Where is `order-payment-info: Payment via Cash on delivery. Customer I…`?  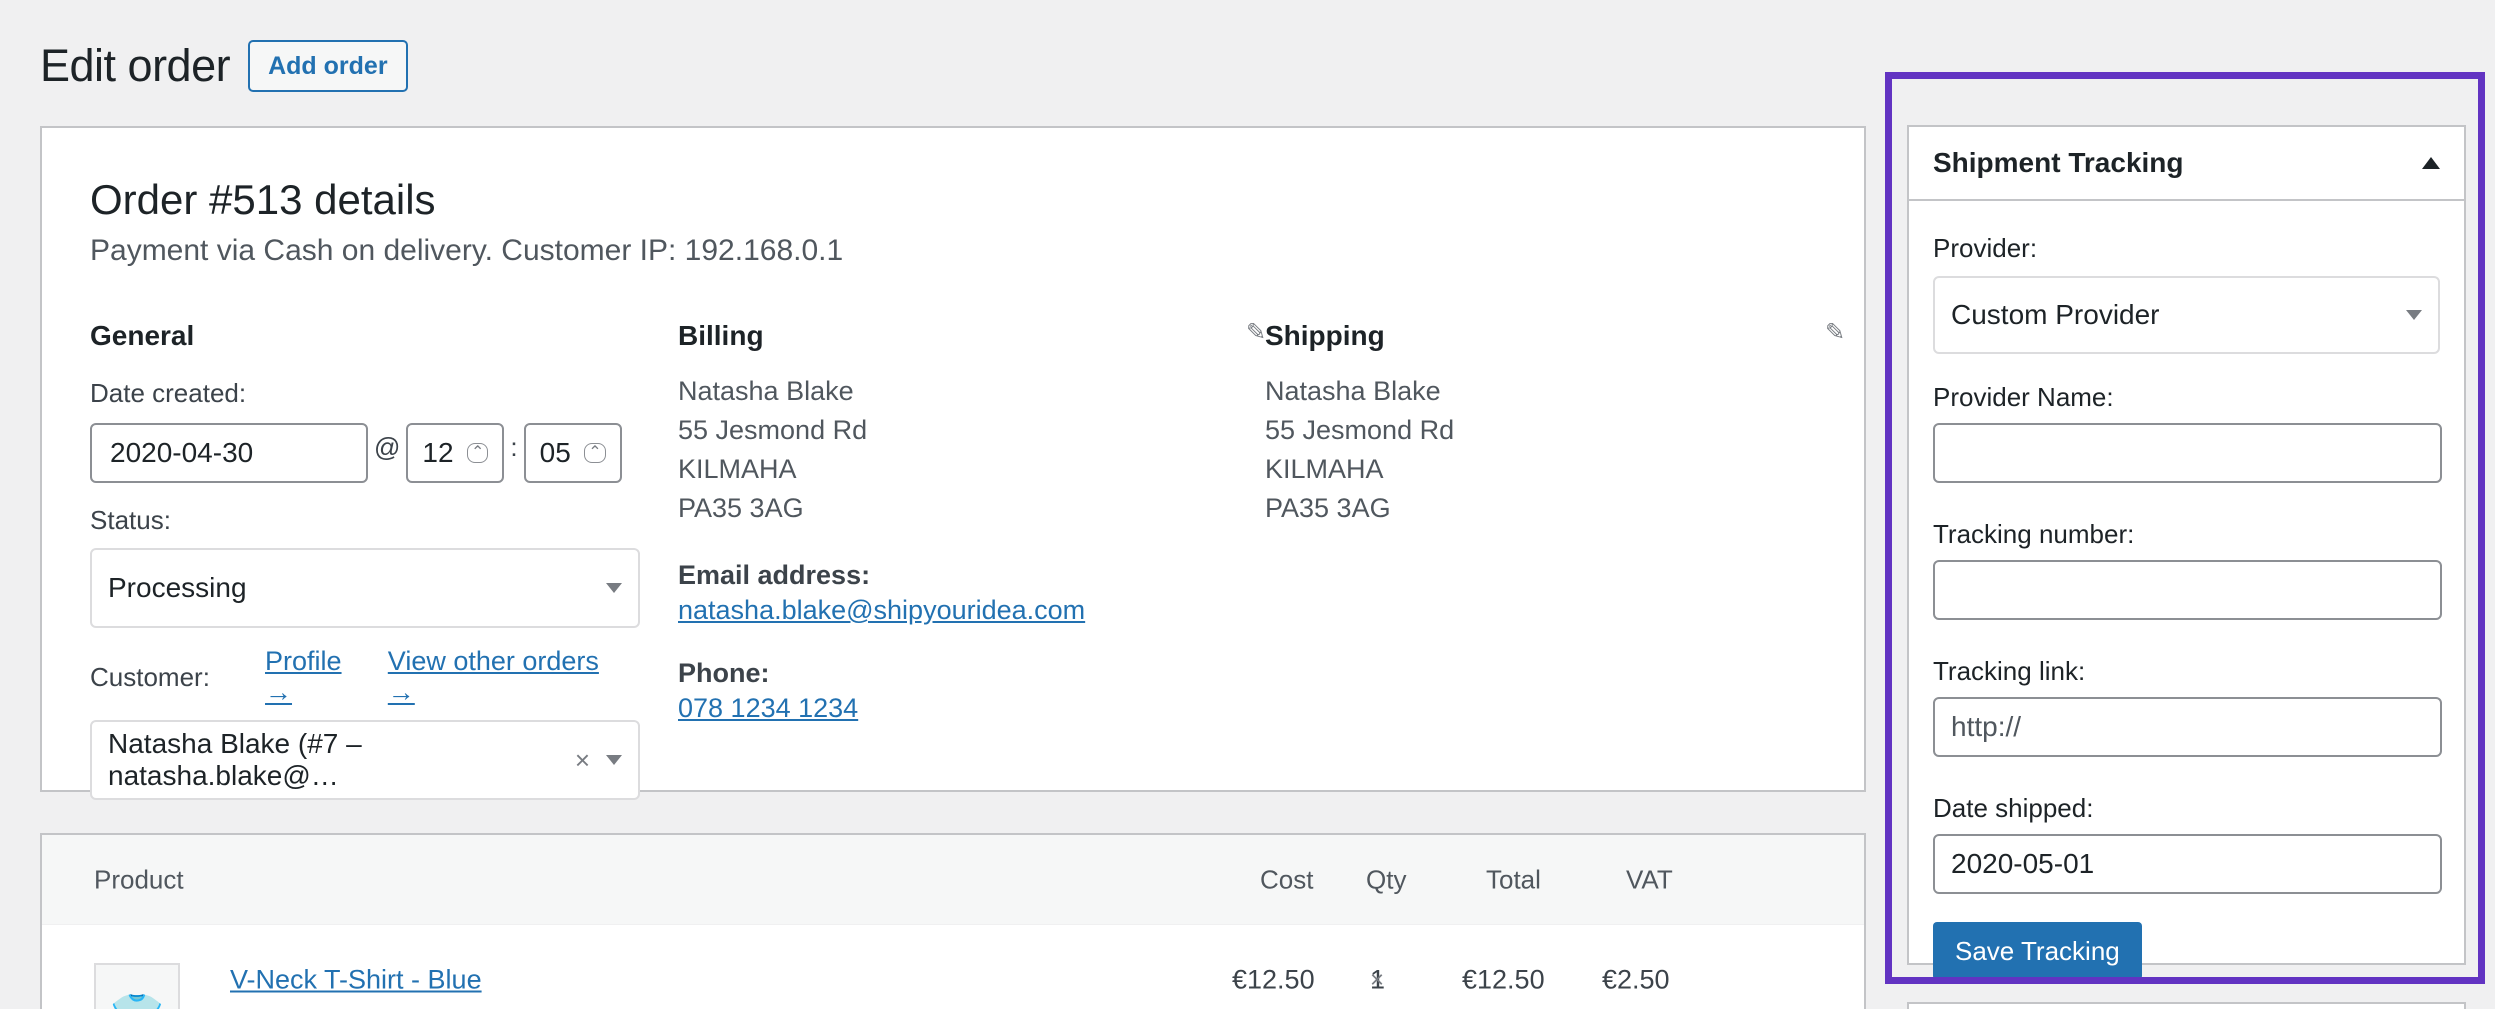
order-payment-info: Payment via Cash on delivery. Customer I… is located at coordinates (467, 250).